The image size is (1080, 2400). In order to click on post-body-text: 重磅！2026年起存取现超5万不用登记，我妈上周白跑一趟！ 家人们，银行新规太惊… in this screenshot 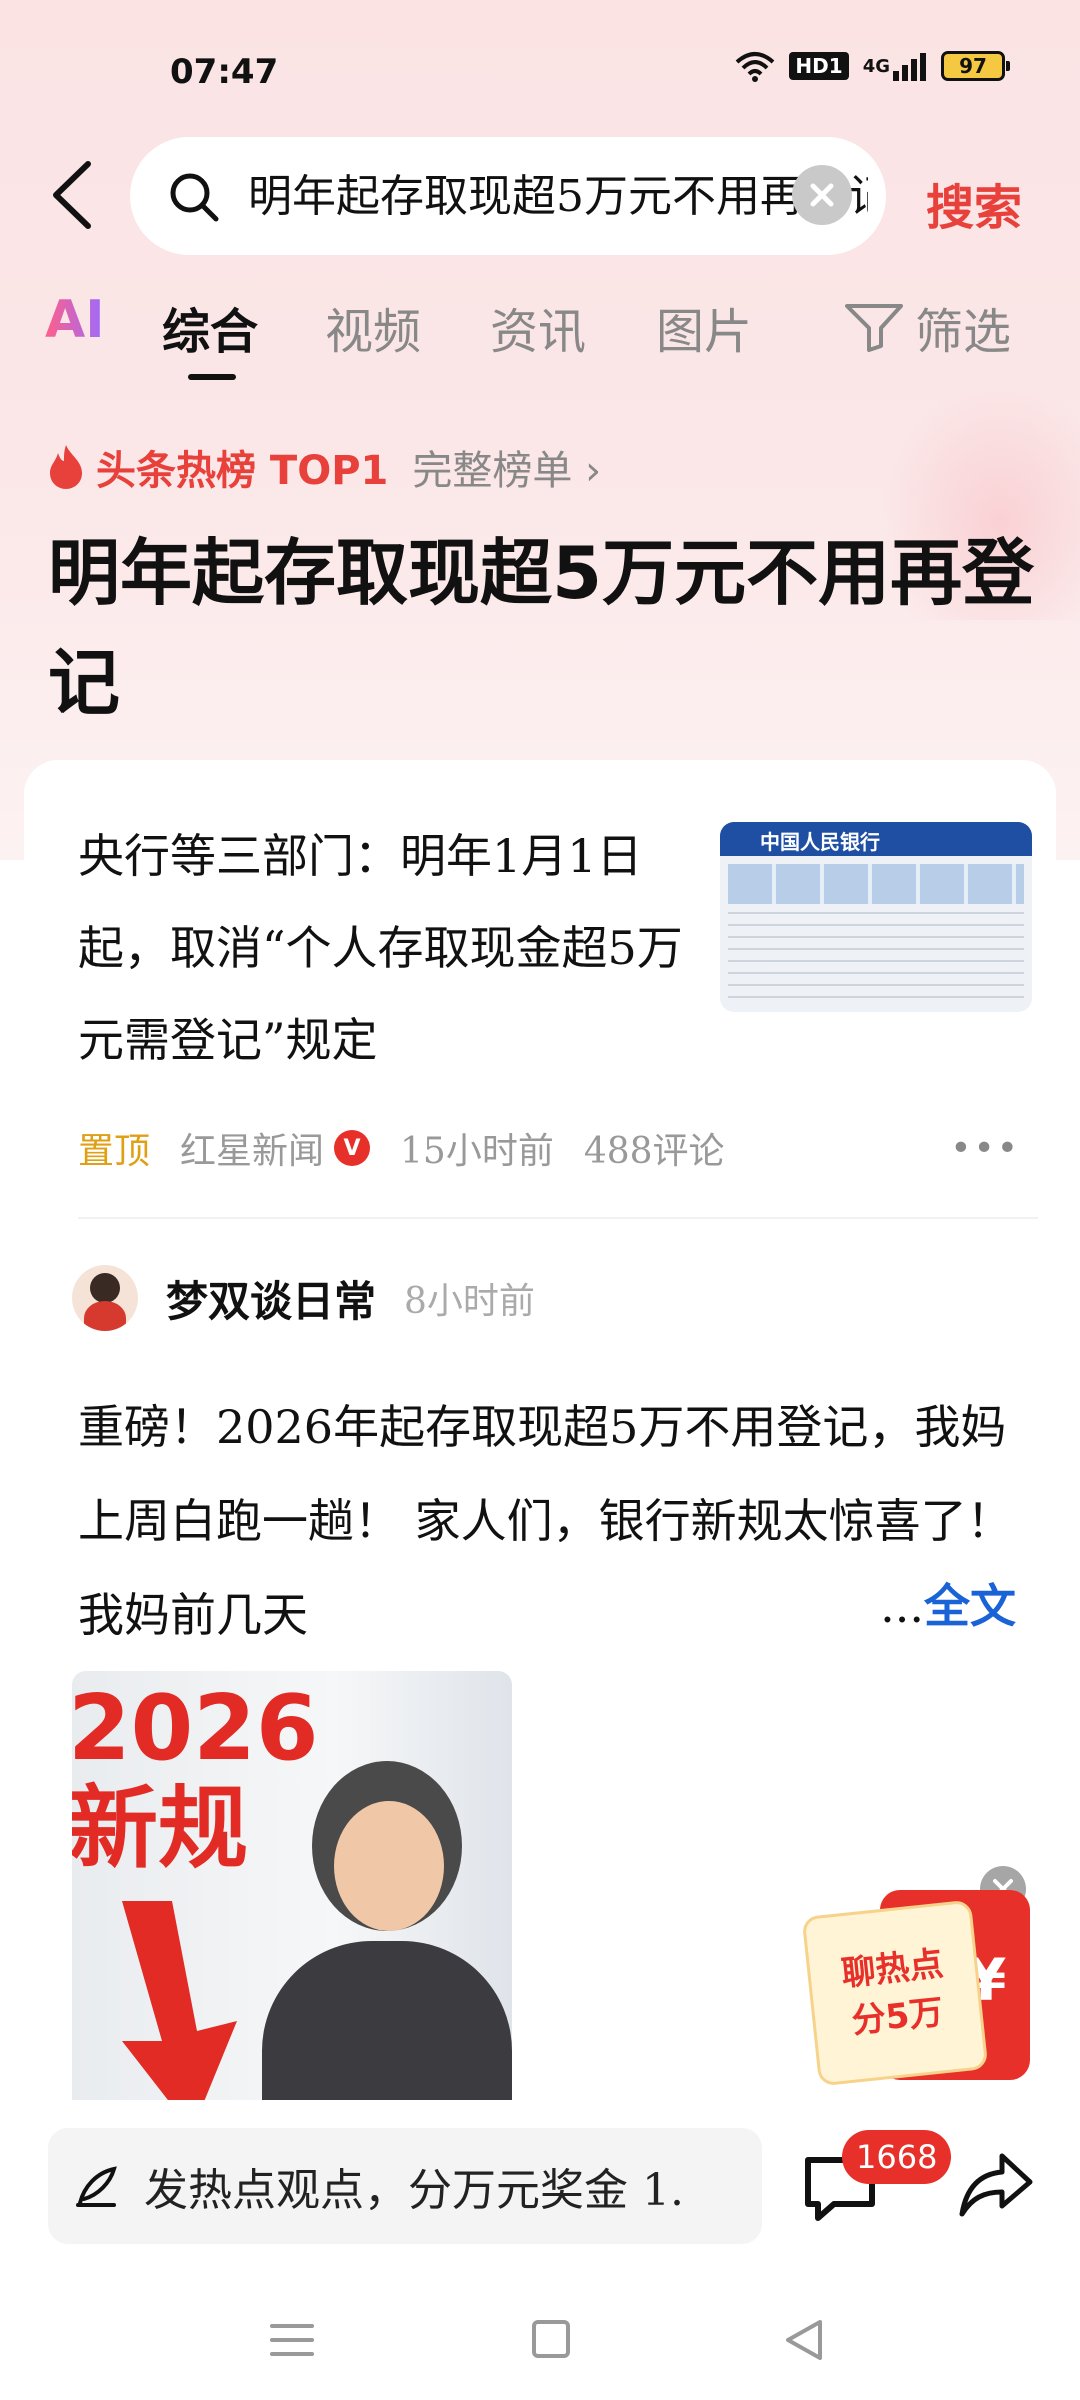, I will do `click(545, 1521)`.